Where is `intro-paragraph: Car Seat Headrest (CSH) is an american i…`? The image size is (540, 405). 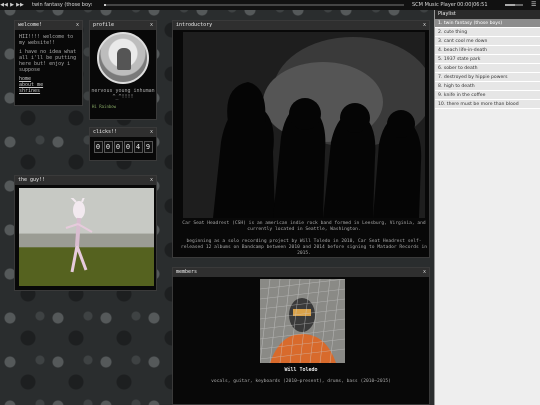 intro-paragraph: Car Seat Headrest (CSH) is an american i… is located at coordinates (304, 226).